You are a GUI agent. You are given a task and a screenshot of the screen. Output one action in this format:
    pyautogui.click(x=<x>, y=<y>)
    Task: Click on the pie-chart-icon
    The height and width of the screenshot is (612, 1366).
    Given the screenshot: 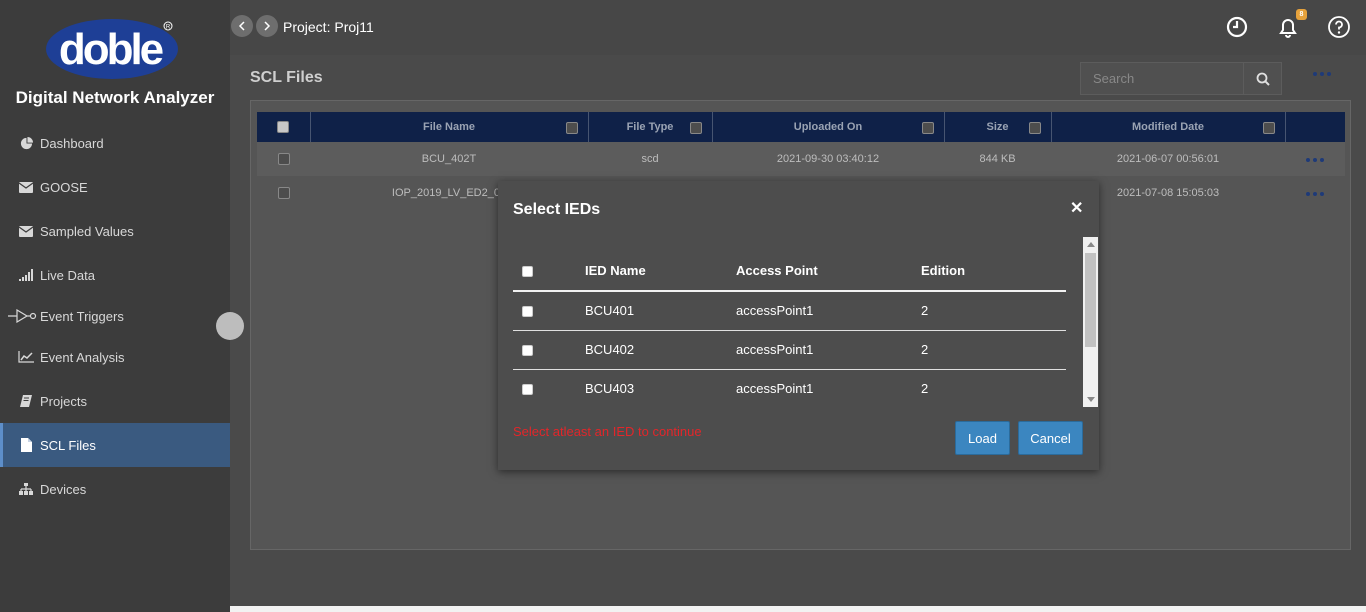 What is the action you would take?
    pyautogui.click(x=26, y=143)
    